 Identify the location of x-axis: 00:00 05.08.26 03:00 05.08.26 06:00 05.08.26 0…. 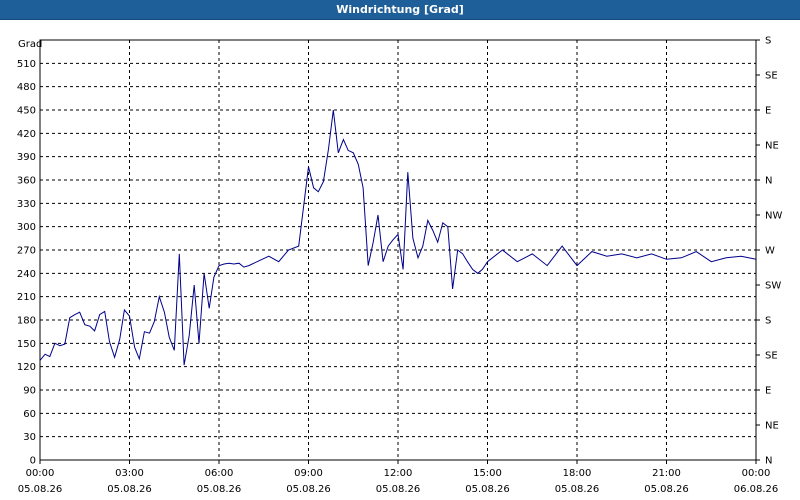
(398, 477).